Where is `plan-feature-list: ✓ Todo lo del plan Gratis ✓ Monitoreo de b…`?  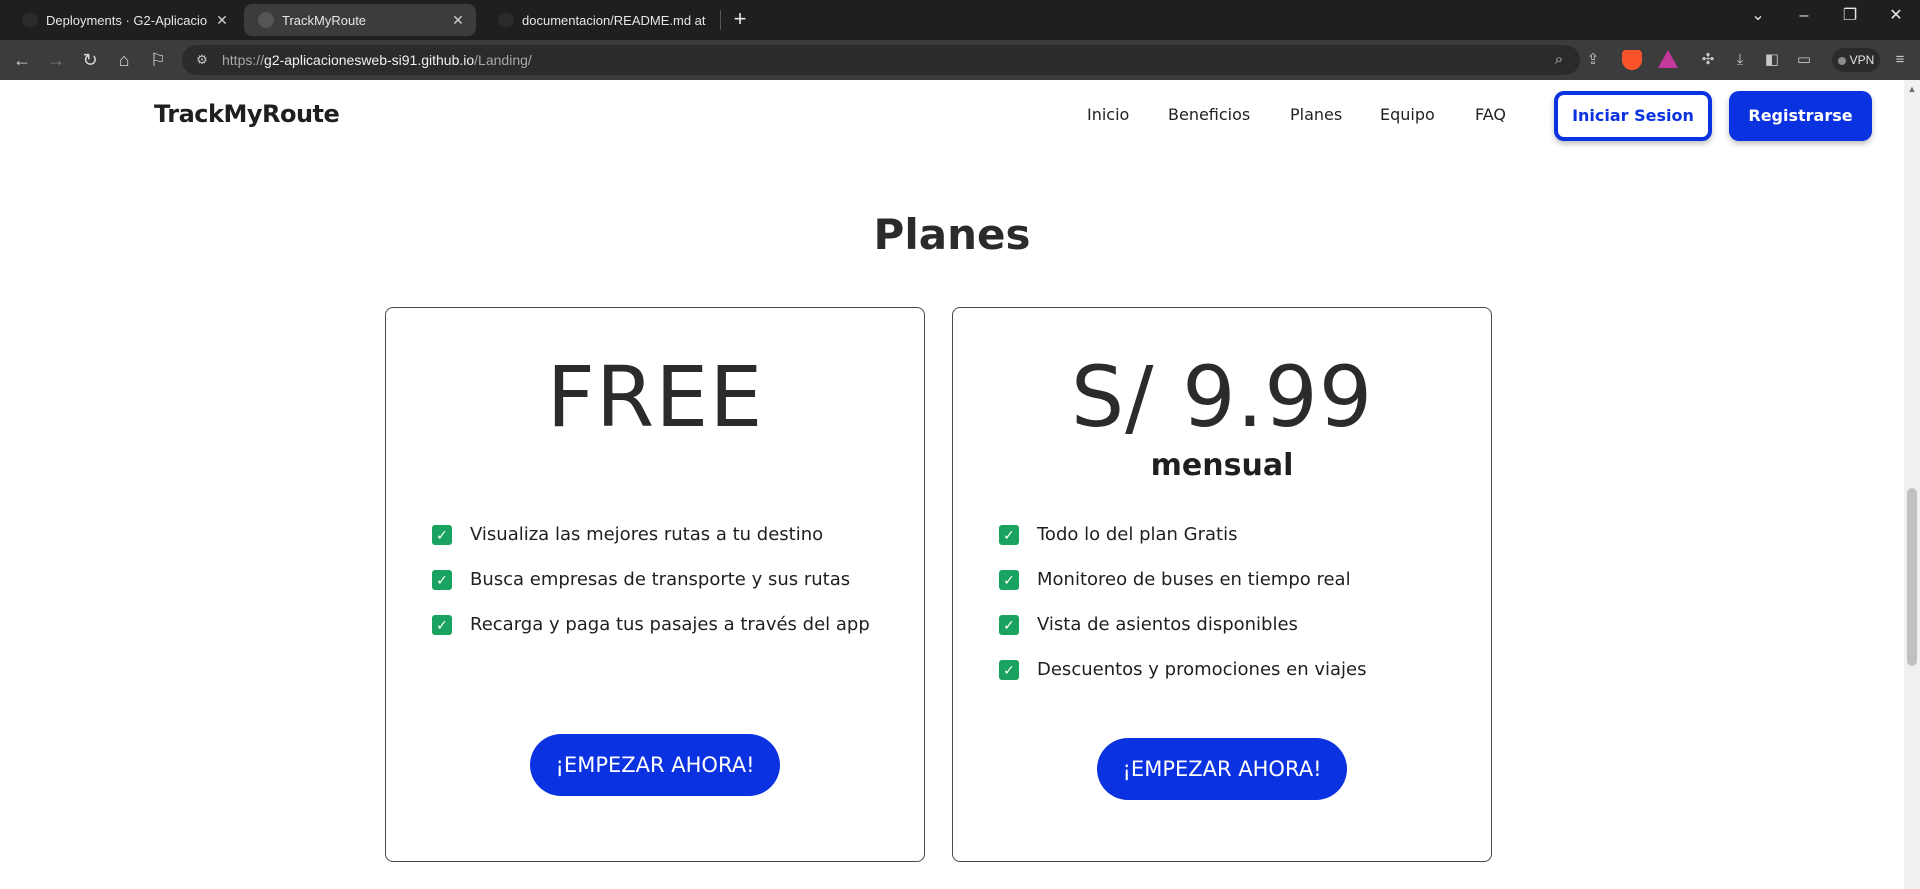 plan-feature-list: ✓ Todo lo del plan Gratis ✓ Monitoreo de b… is located at coordinates (1182, 602).